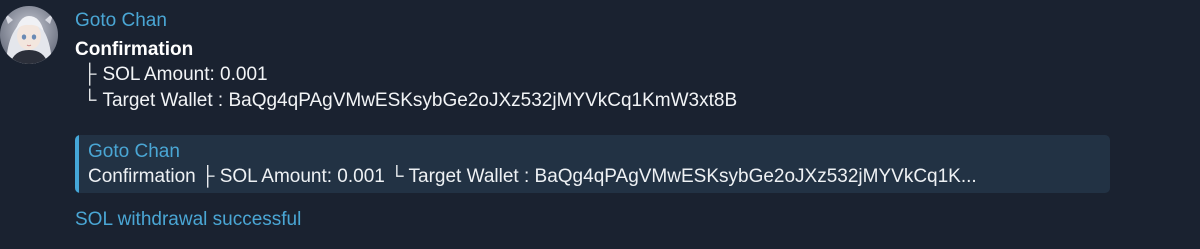  I want to click on sender-name: Goto Chan, so click(121, 21).